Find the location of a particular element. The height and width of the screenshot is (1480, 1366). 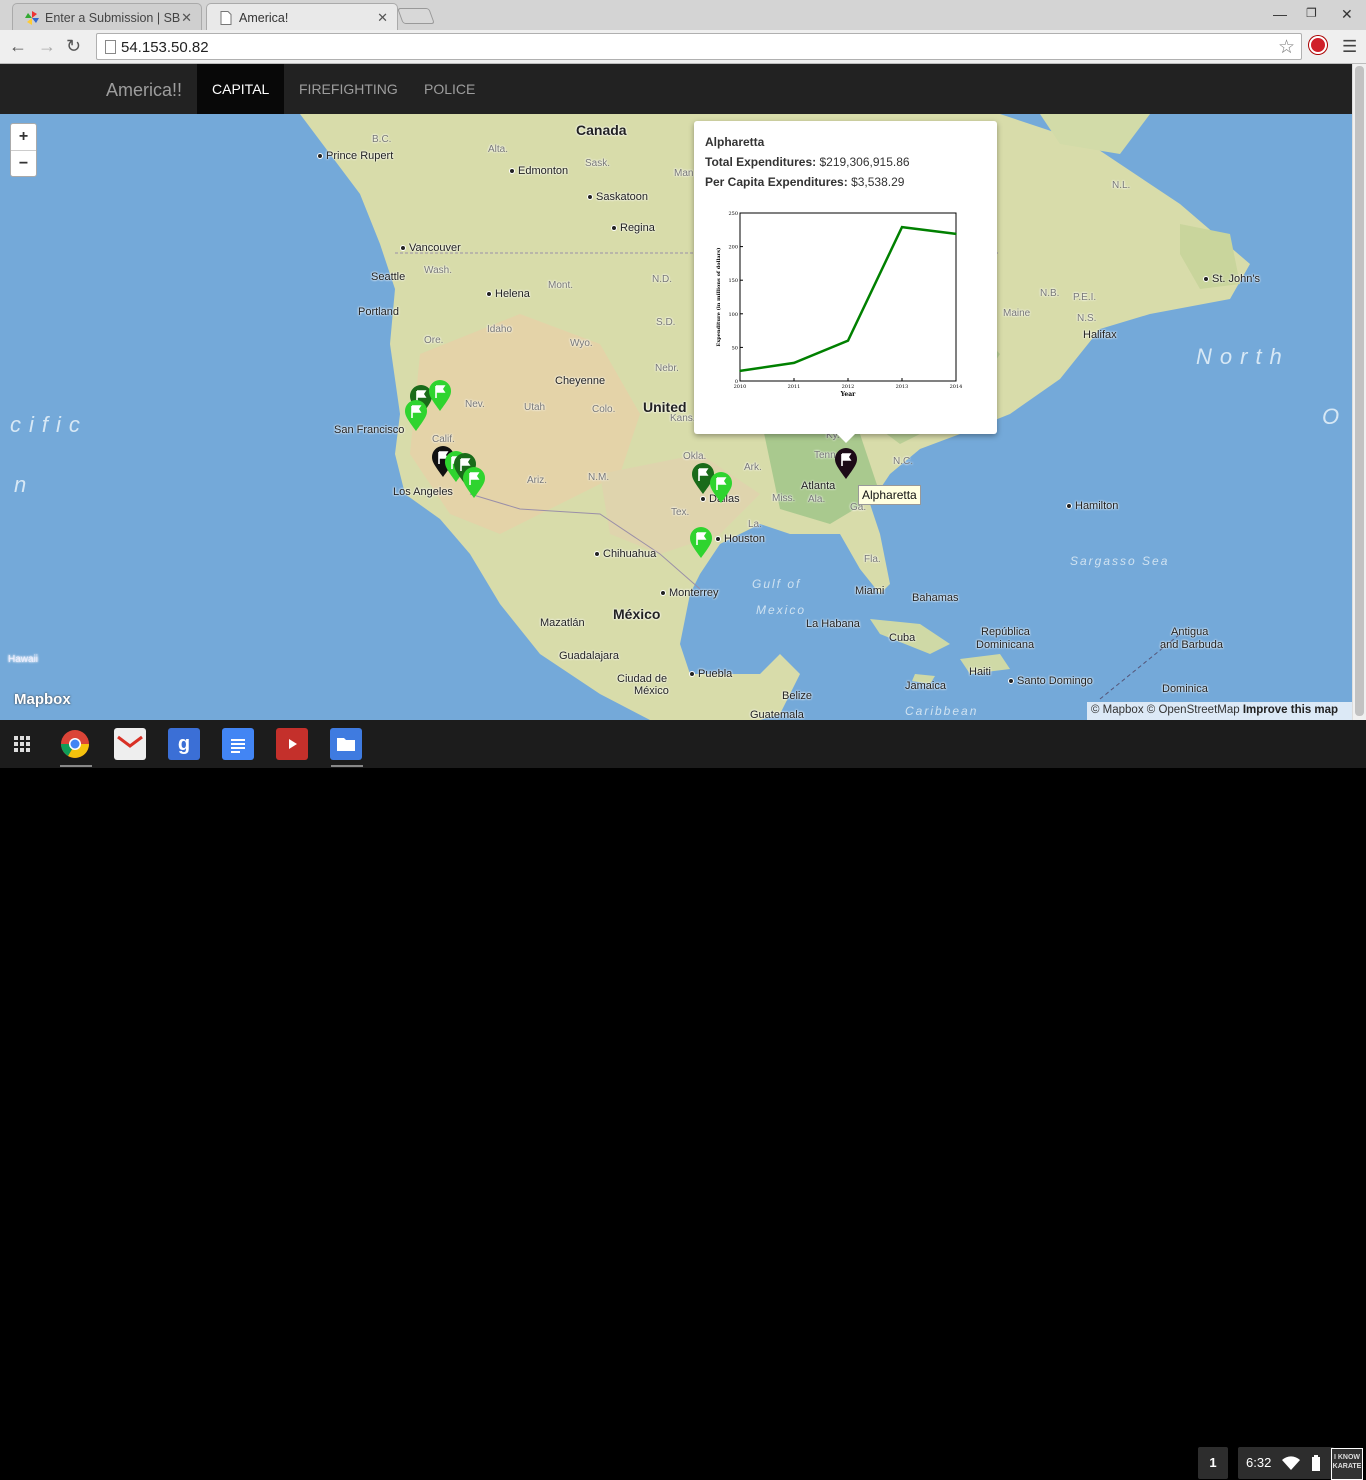

map-label: Sargasso Sea is located at coordinates (1120, 561).